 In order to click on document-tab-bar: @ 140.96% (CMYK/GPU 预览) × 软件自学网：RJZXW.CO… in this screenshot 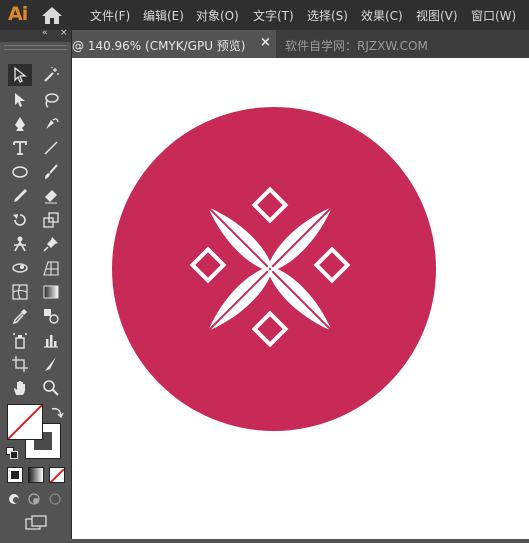, I will do `click(300, 44)`.